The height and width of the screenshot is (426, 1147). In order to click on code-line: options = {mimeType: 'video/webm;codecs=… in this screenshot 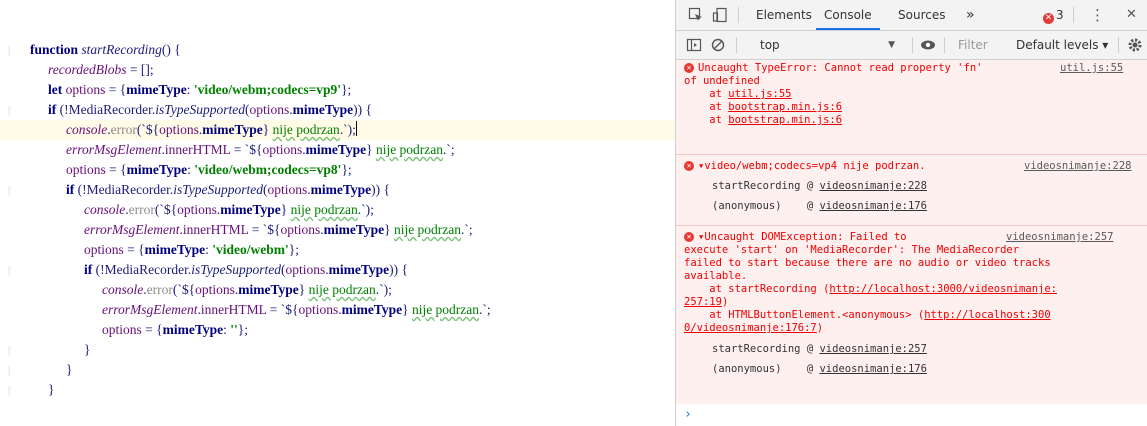, I will do `click(340, 170)`.